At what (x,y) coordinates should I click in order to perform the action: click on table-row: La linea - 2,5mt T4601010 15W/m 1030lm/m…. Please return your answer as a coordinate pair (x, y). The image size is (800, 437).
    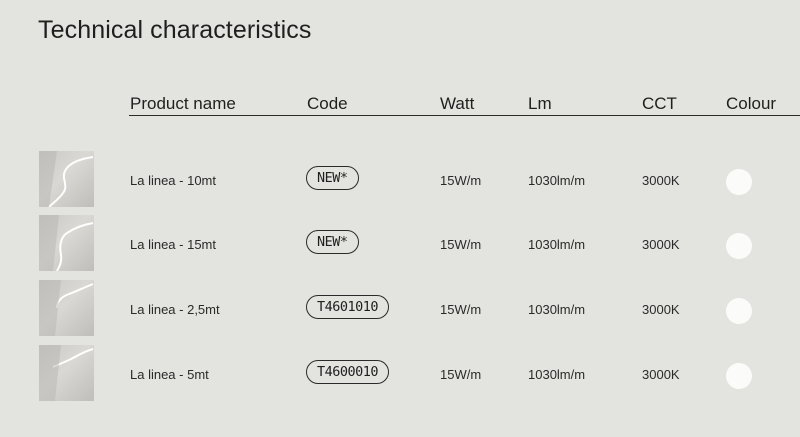
    Looking at the image, I should click on (400, 308).